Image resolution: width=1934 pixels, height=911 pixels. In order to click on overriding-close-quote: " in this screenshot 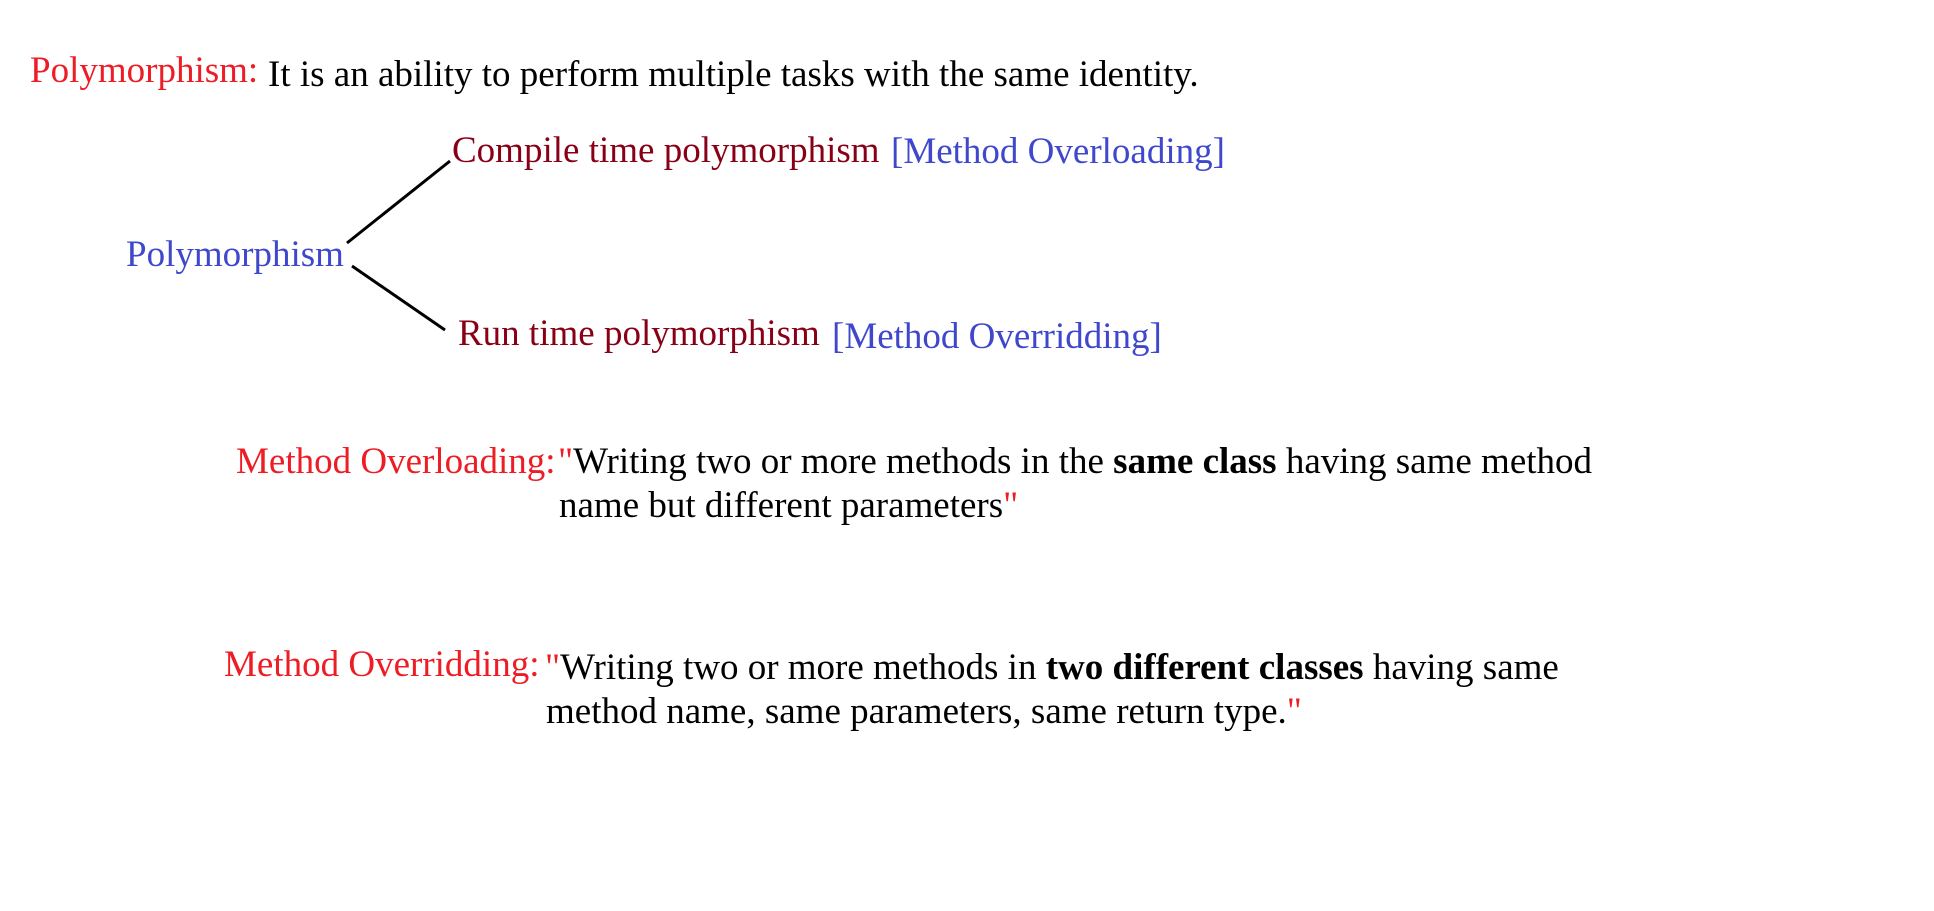, I will do `click(1294, 711)`.